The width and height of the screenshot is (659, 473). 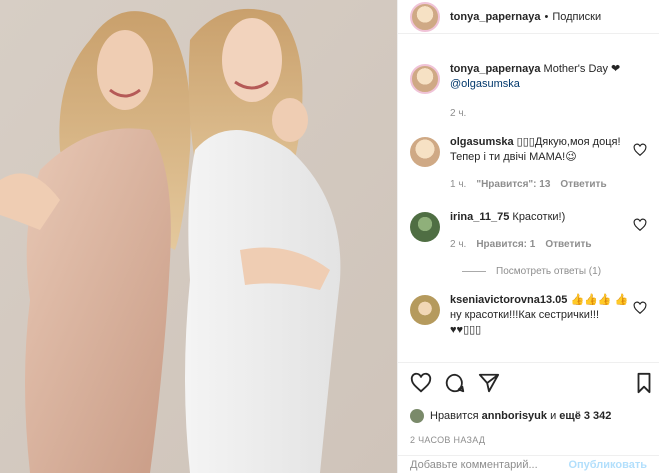 I want to click on view-replies-label: Посмотреть ответы (1), so click(x=549, y=271).